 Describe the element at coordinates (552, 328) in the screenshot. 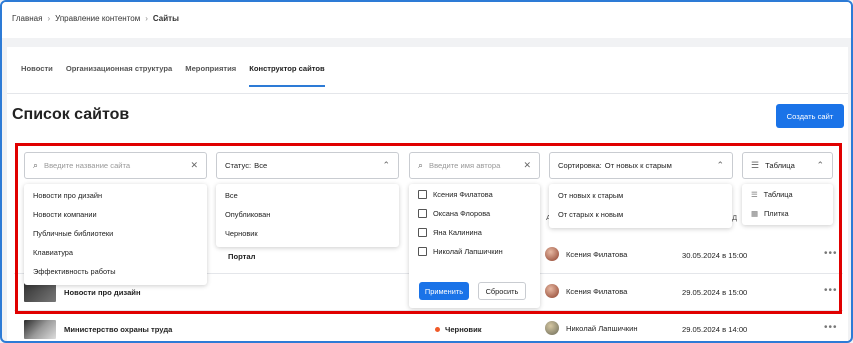

I see `avatar` at that location.